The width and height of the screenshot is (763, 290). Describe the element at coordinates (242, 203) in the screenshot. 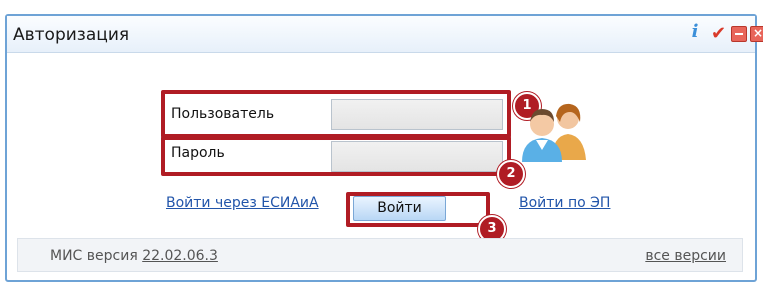

I see `esia-login-link: Войти через ЕСИАиА` at that location.